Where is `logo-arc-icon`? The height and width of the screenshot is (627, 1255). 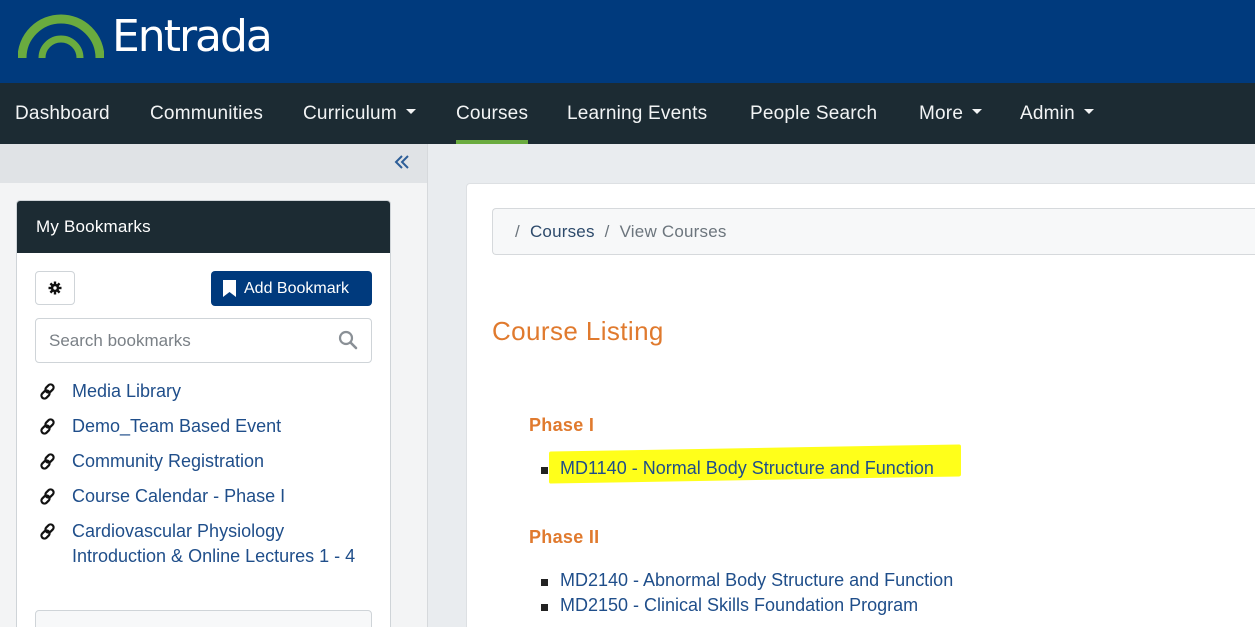 logo-arc-icon is located at coordinates (61, 36).